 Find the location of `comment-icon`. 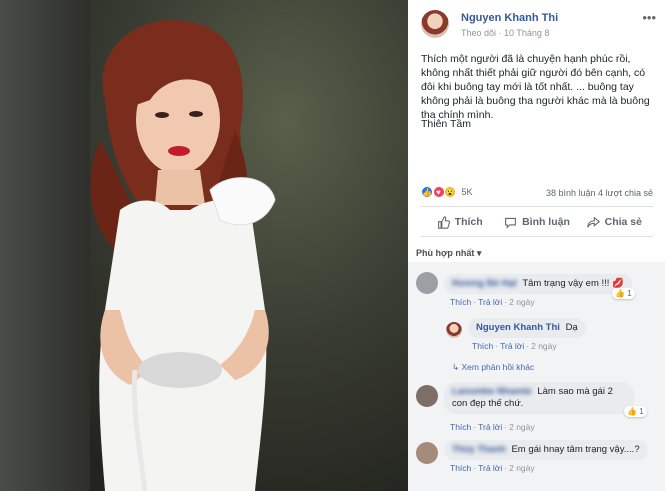

comment-icon is located at coordinates (510, 223).